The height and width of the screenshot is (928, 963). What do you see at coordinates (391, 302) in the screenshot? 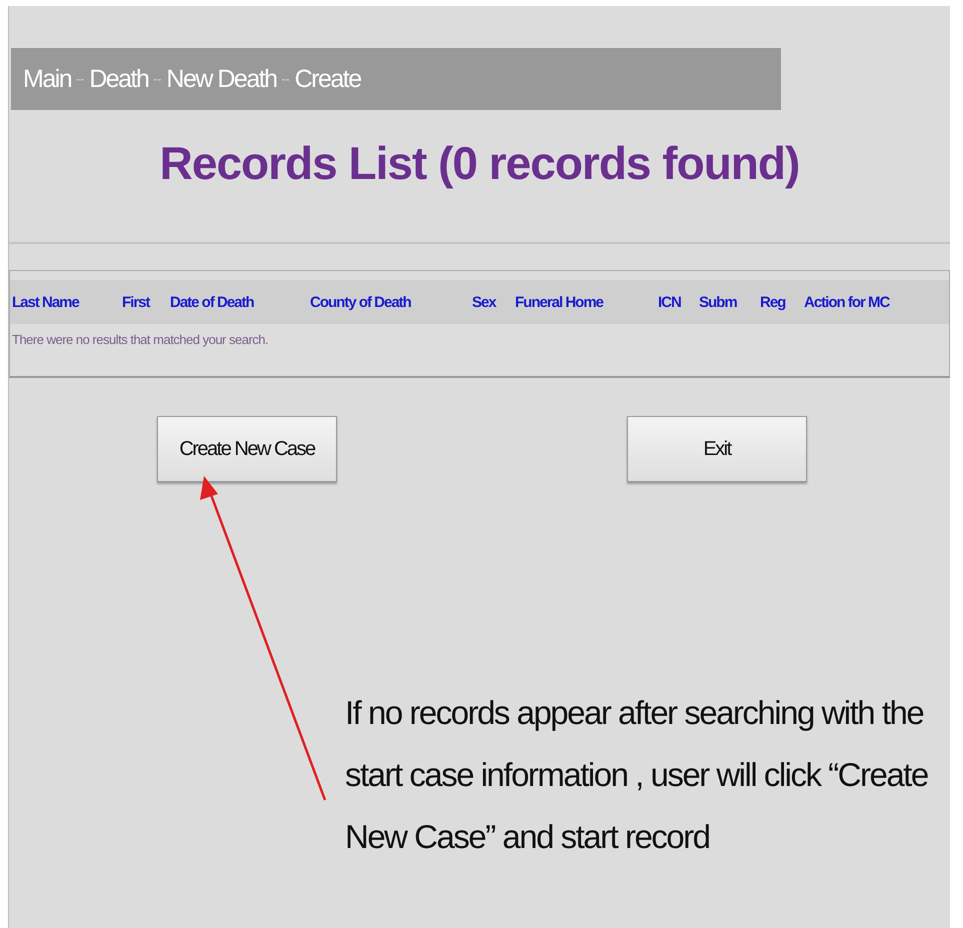
I see `column-header: County of Death` at bounding box center [391, 302].